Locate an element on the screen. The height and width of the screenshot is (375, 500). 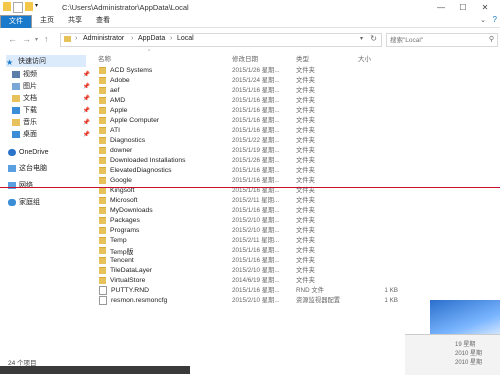
file-name: Programs is located at coordinates (125, 231).